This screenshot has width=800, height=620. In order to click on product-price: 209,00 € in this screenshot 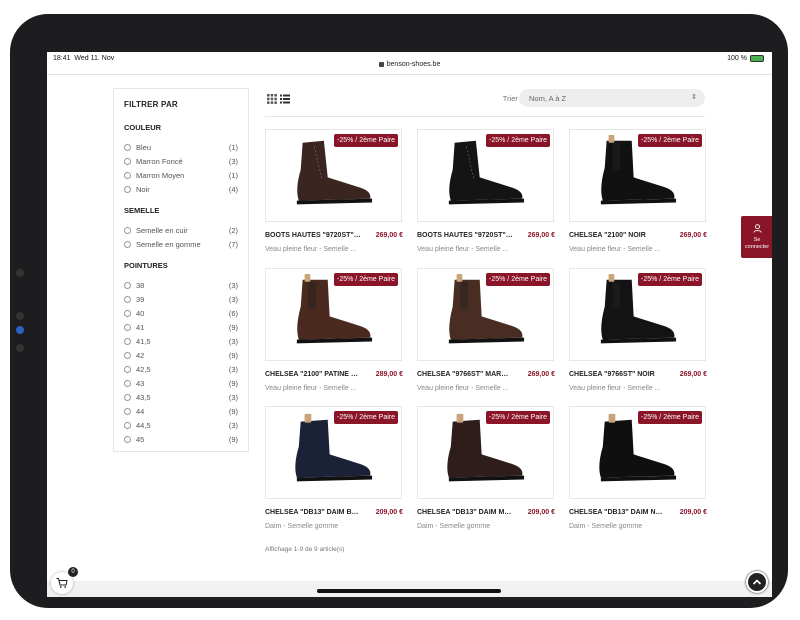, I will do `click(389, 512)`.